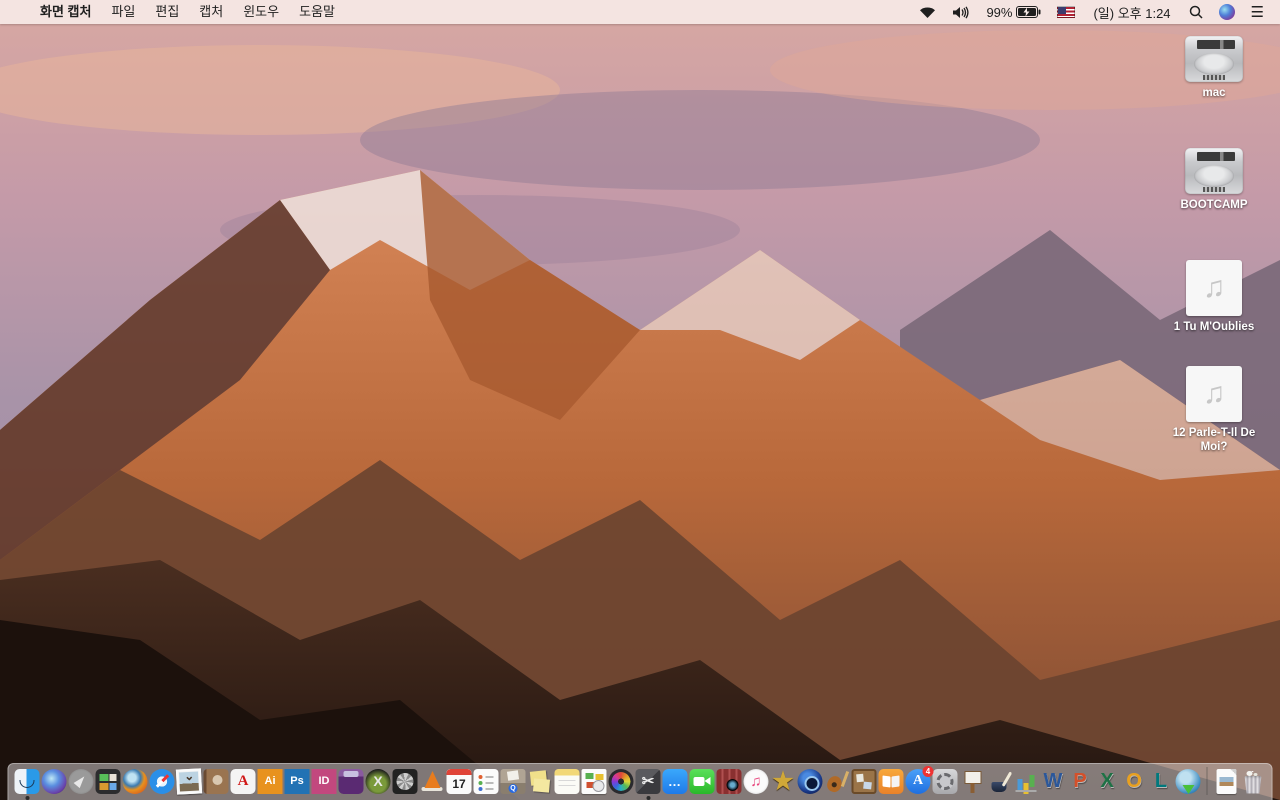 The image size is (1280, 800). What do you see at coordinates (297, 781) in the screenshot?
I see `photoshop-icon: Ps` at bounding box center [297, 781].